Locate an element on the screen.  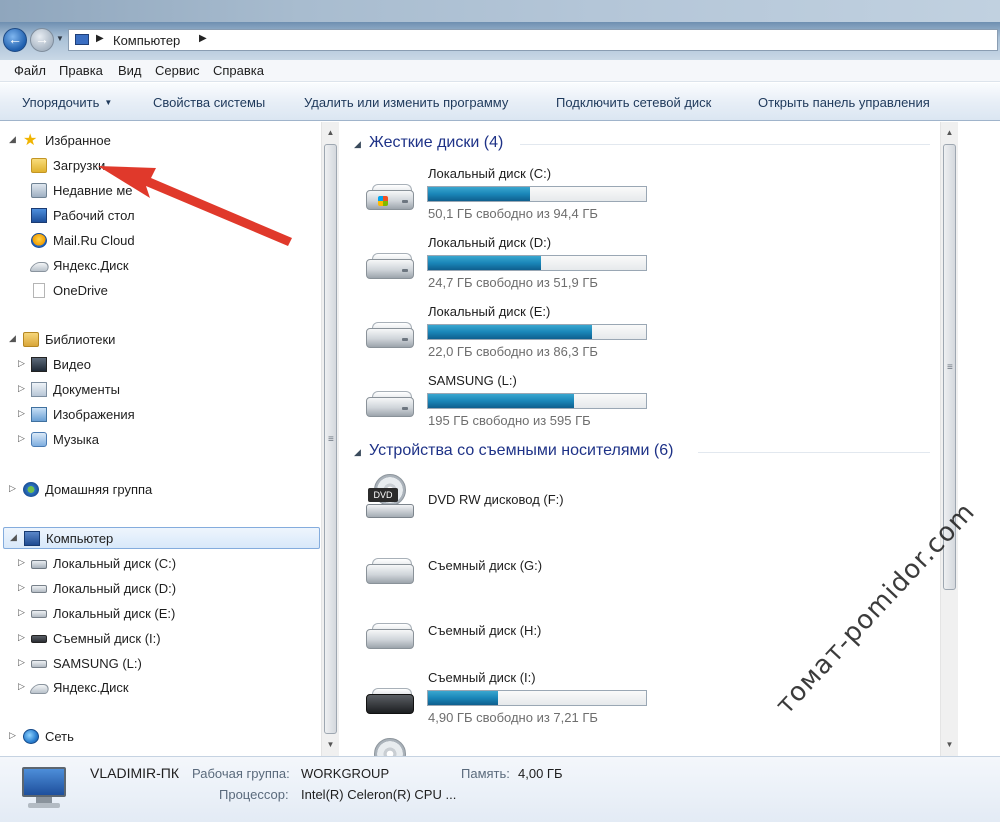
menu-edit: Правка is located at coordinates (81, 70).